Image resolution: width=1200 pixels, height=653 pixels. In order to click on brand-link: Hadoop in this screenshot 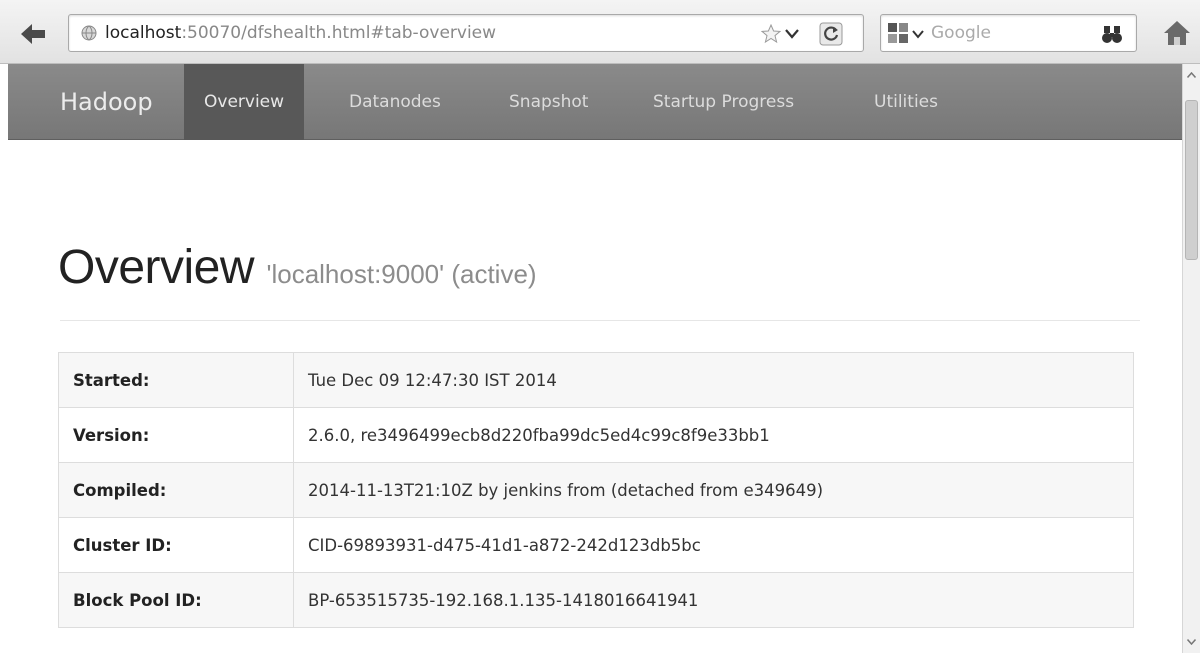, I will do `click(106, 102)`.